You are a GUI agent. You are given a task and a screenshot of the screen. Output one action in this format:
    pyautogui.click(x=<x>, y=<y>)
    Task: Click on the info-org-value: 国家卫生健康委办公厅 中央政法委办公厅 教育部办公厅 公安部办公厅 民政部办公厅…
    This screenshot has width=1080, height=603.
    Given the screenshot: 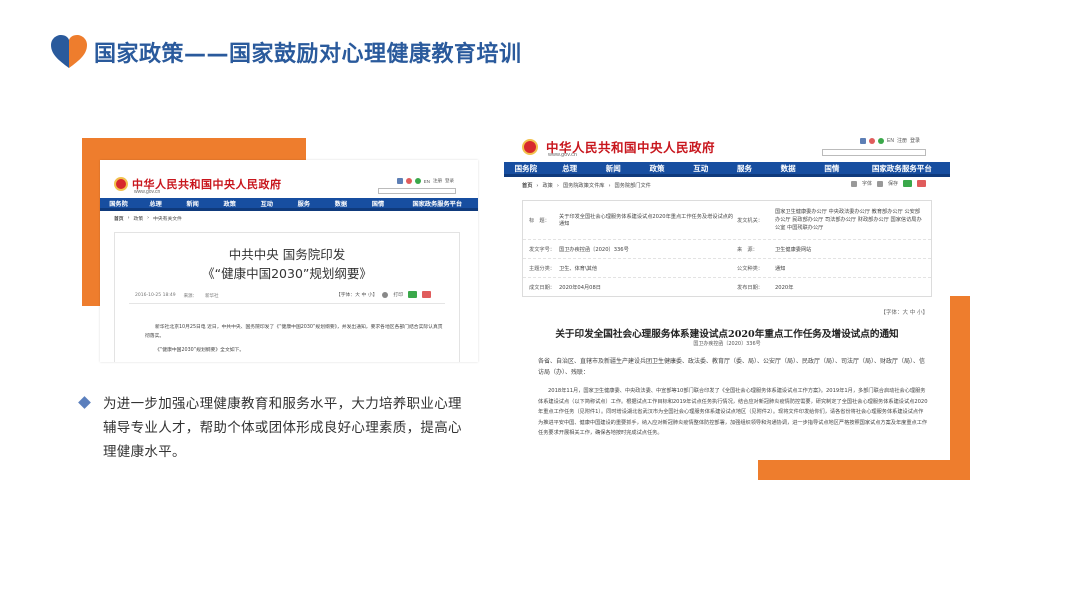 What is the action you would take?
    pyautogui.click(x=848, y=220)
    